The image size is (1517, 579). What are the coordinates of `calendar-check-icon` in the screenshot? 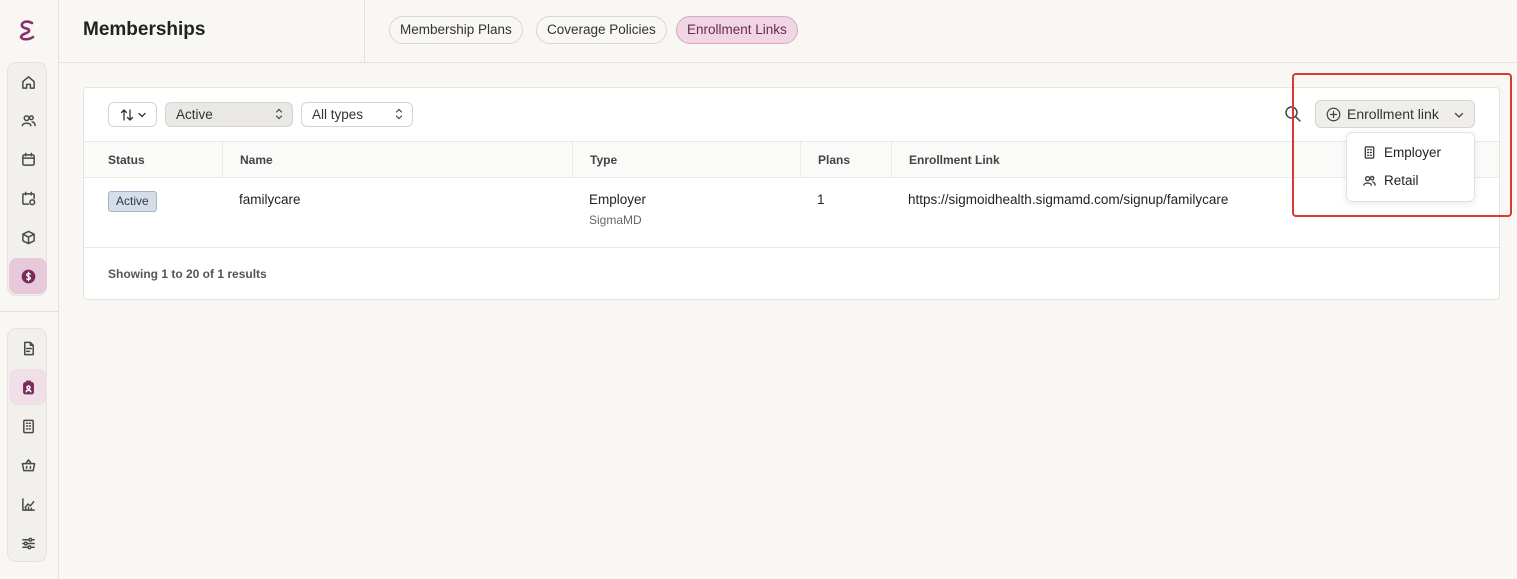 It's located at (28, 198).